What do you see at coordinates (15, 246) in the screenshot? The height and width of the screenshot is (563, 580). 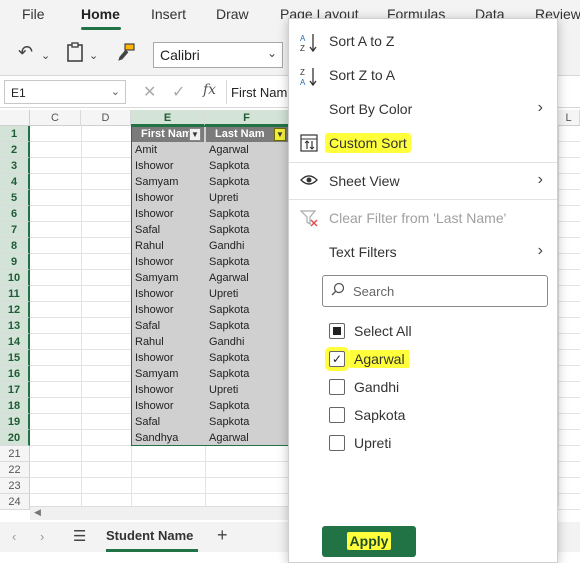 I see `row-header-8: 8` at bounding box center [15, 246].